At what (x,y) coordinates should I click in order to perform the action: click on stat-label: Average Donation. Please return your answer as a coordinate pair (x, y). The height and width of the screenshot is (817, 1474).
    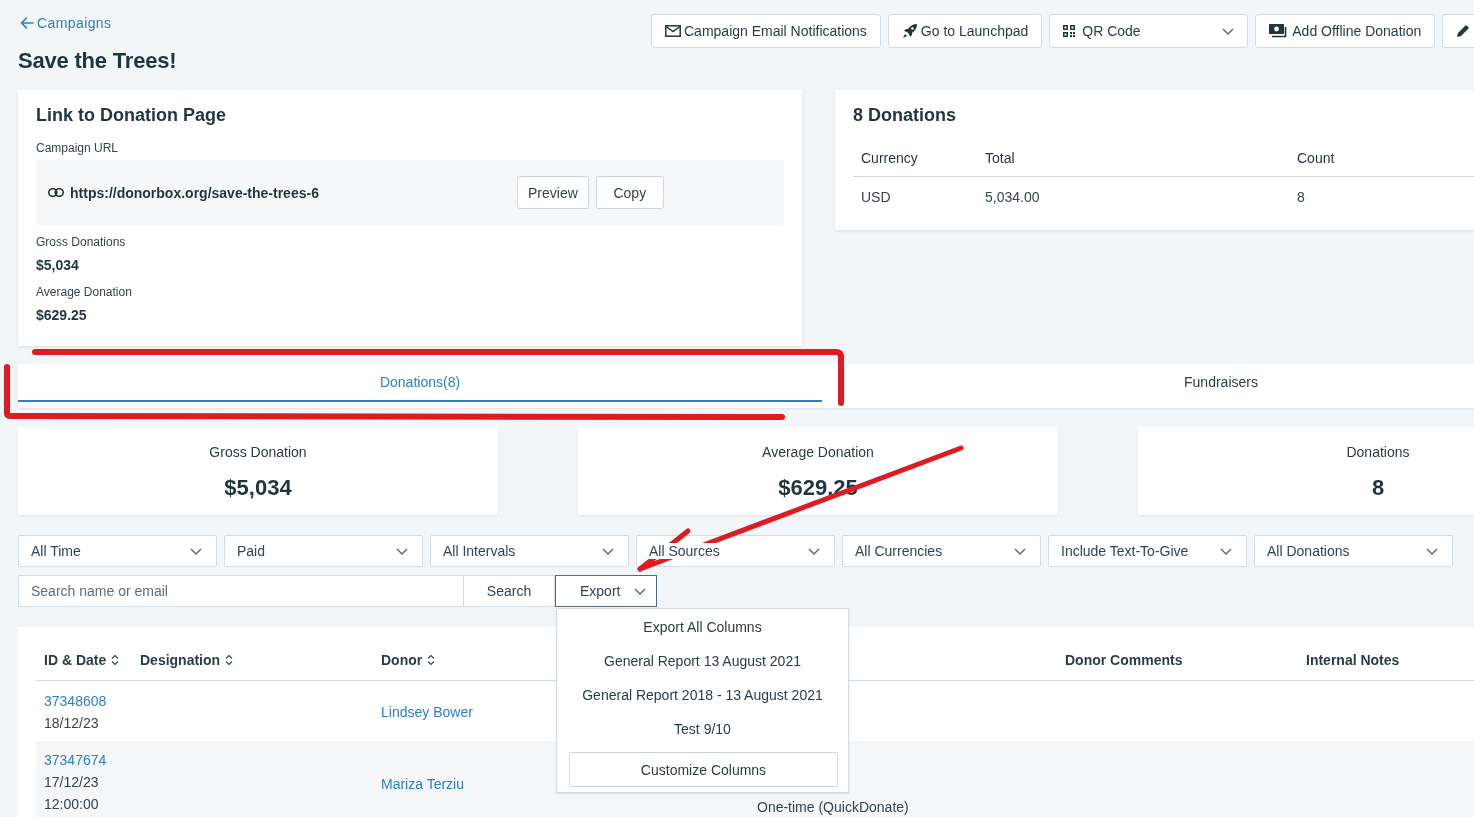
    Looking at the image, I should click on (84, 292).